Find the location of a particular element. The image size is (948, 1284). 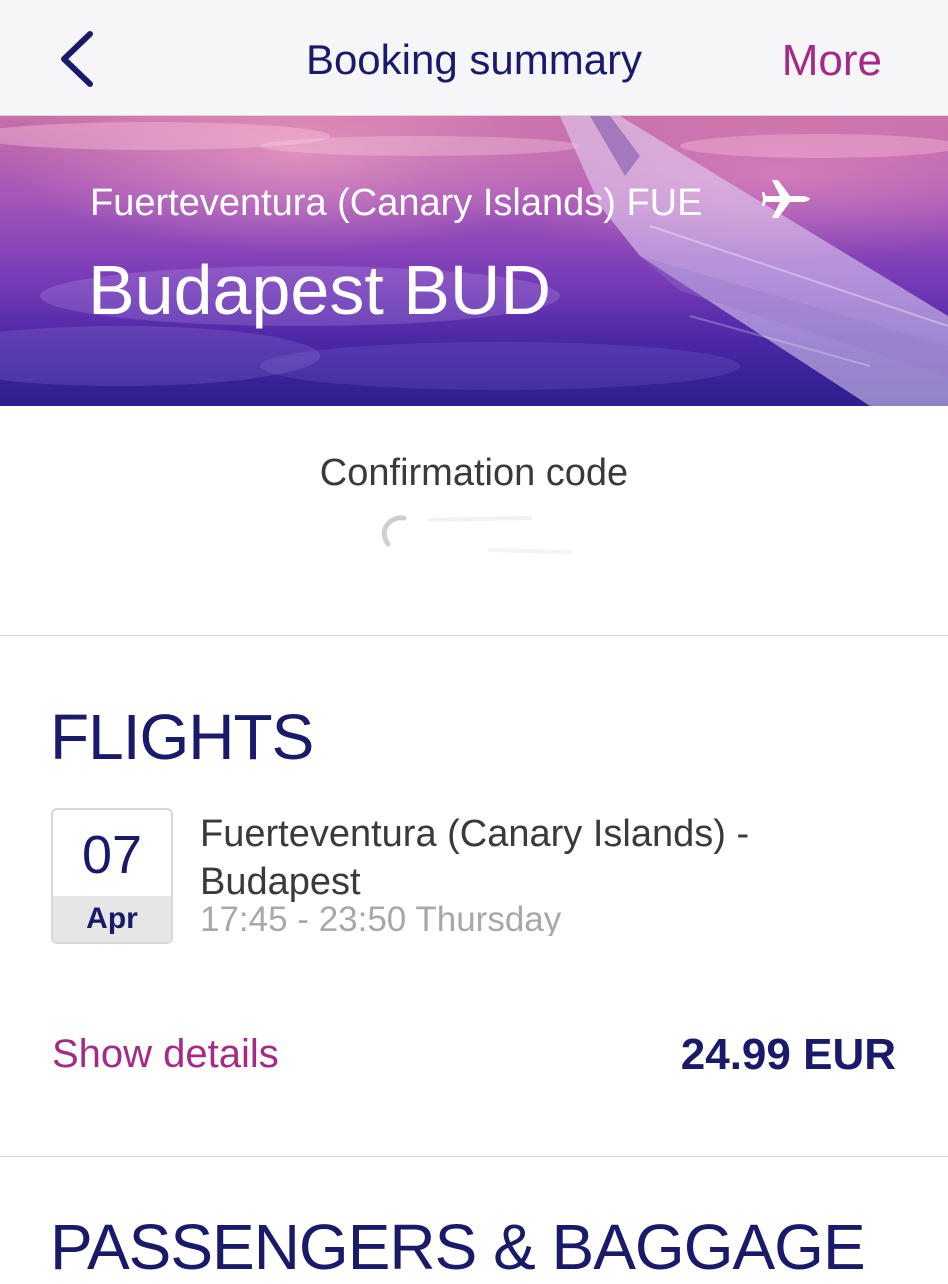

month-bar: Apr is located at coordinates (112, 919).